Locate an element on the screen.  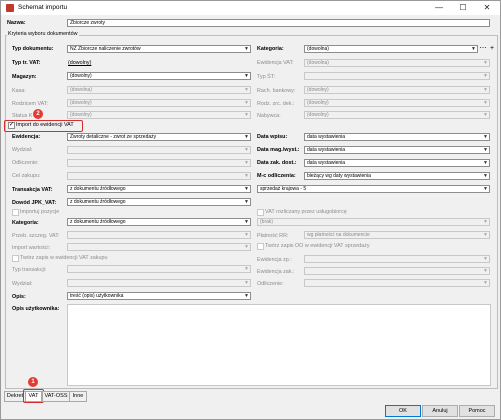
import-positions-label: Importuj pozycje is located at coordinates (40, 212).